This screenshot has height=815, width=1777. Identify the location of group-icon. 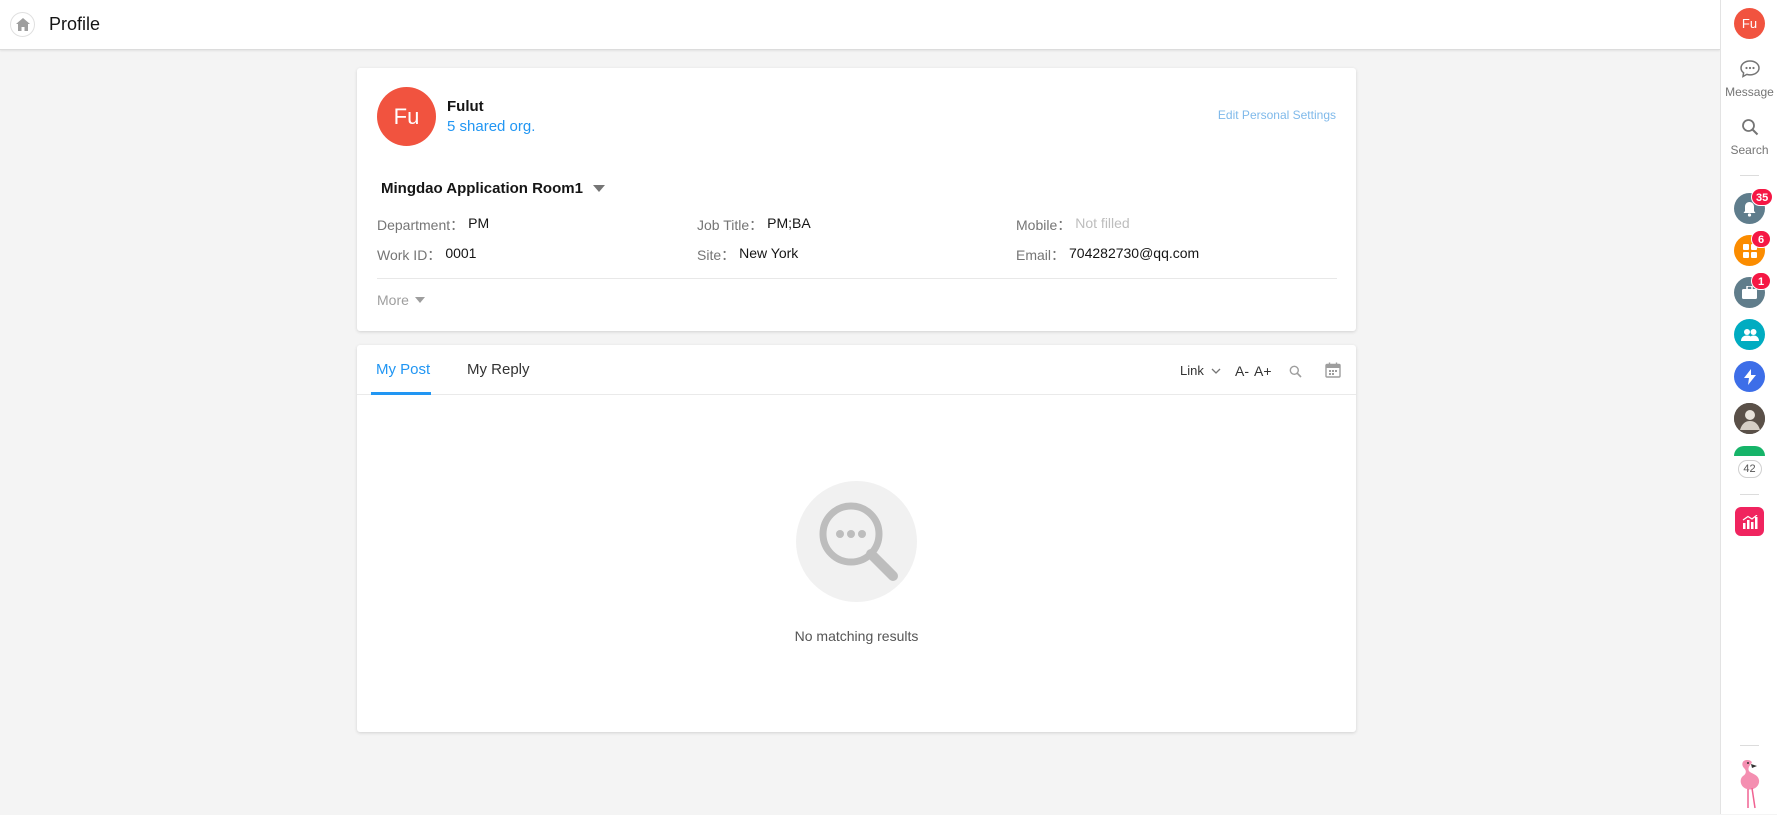
(1749, 334).